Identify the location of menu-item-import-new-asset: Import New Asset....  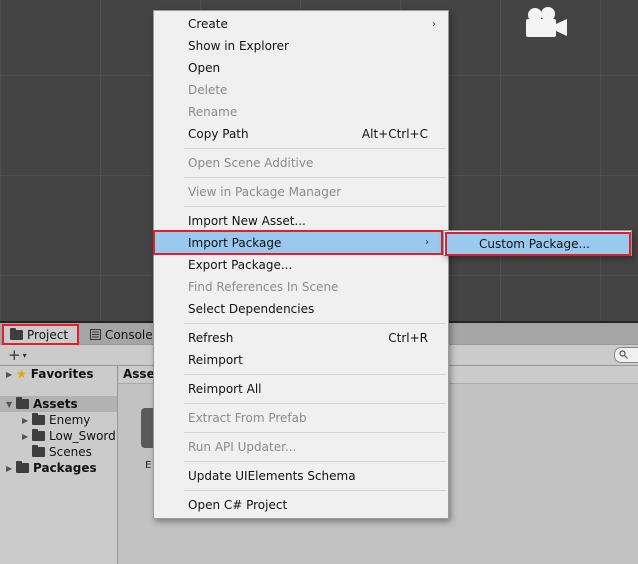
(301, 221).